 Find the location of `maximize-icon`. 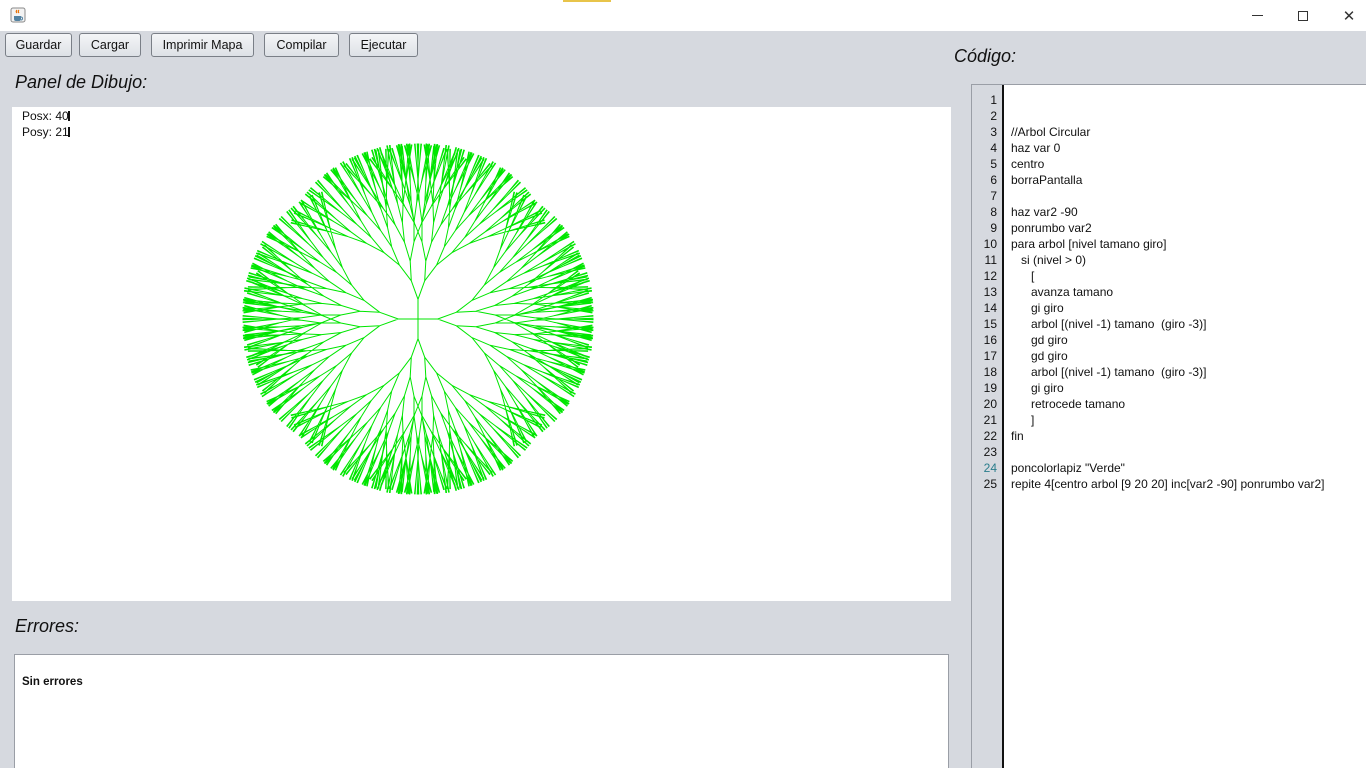

maximize-icon is located at coordinates (1303, 15).